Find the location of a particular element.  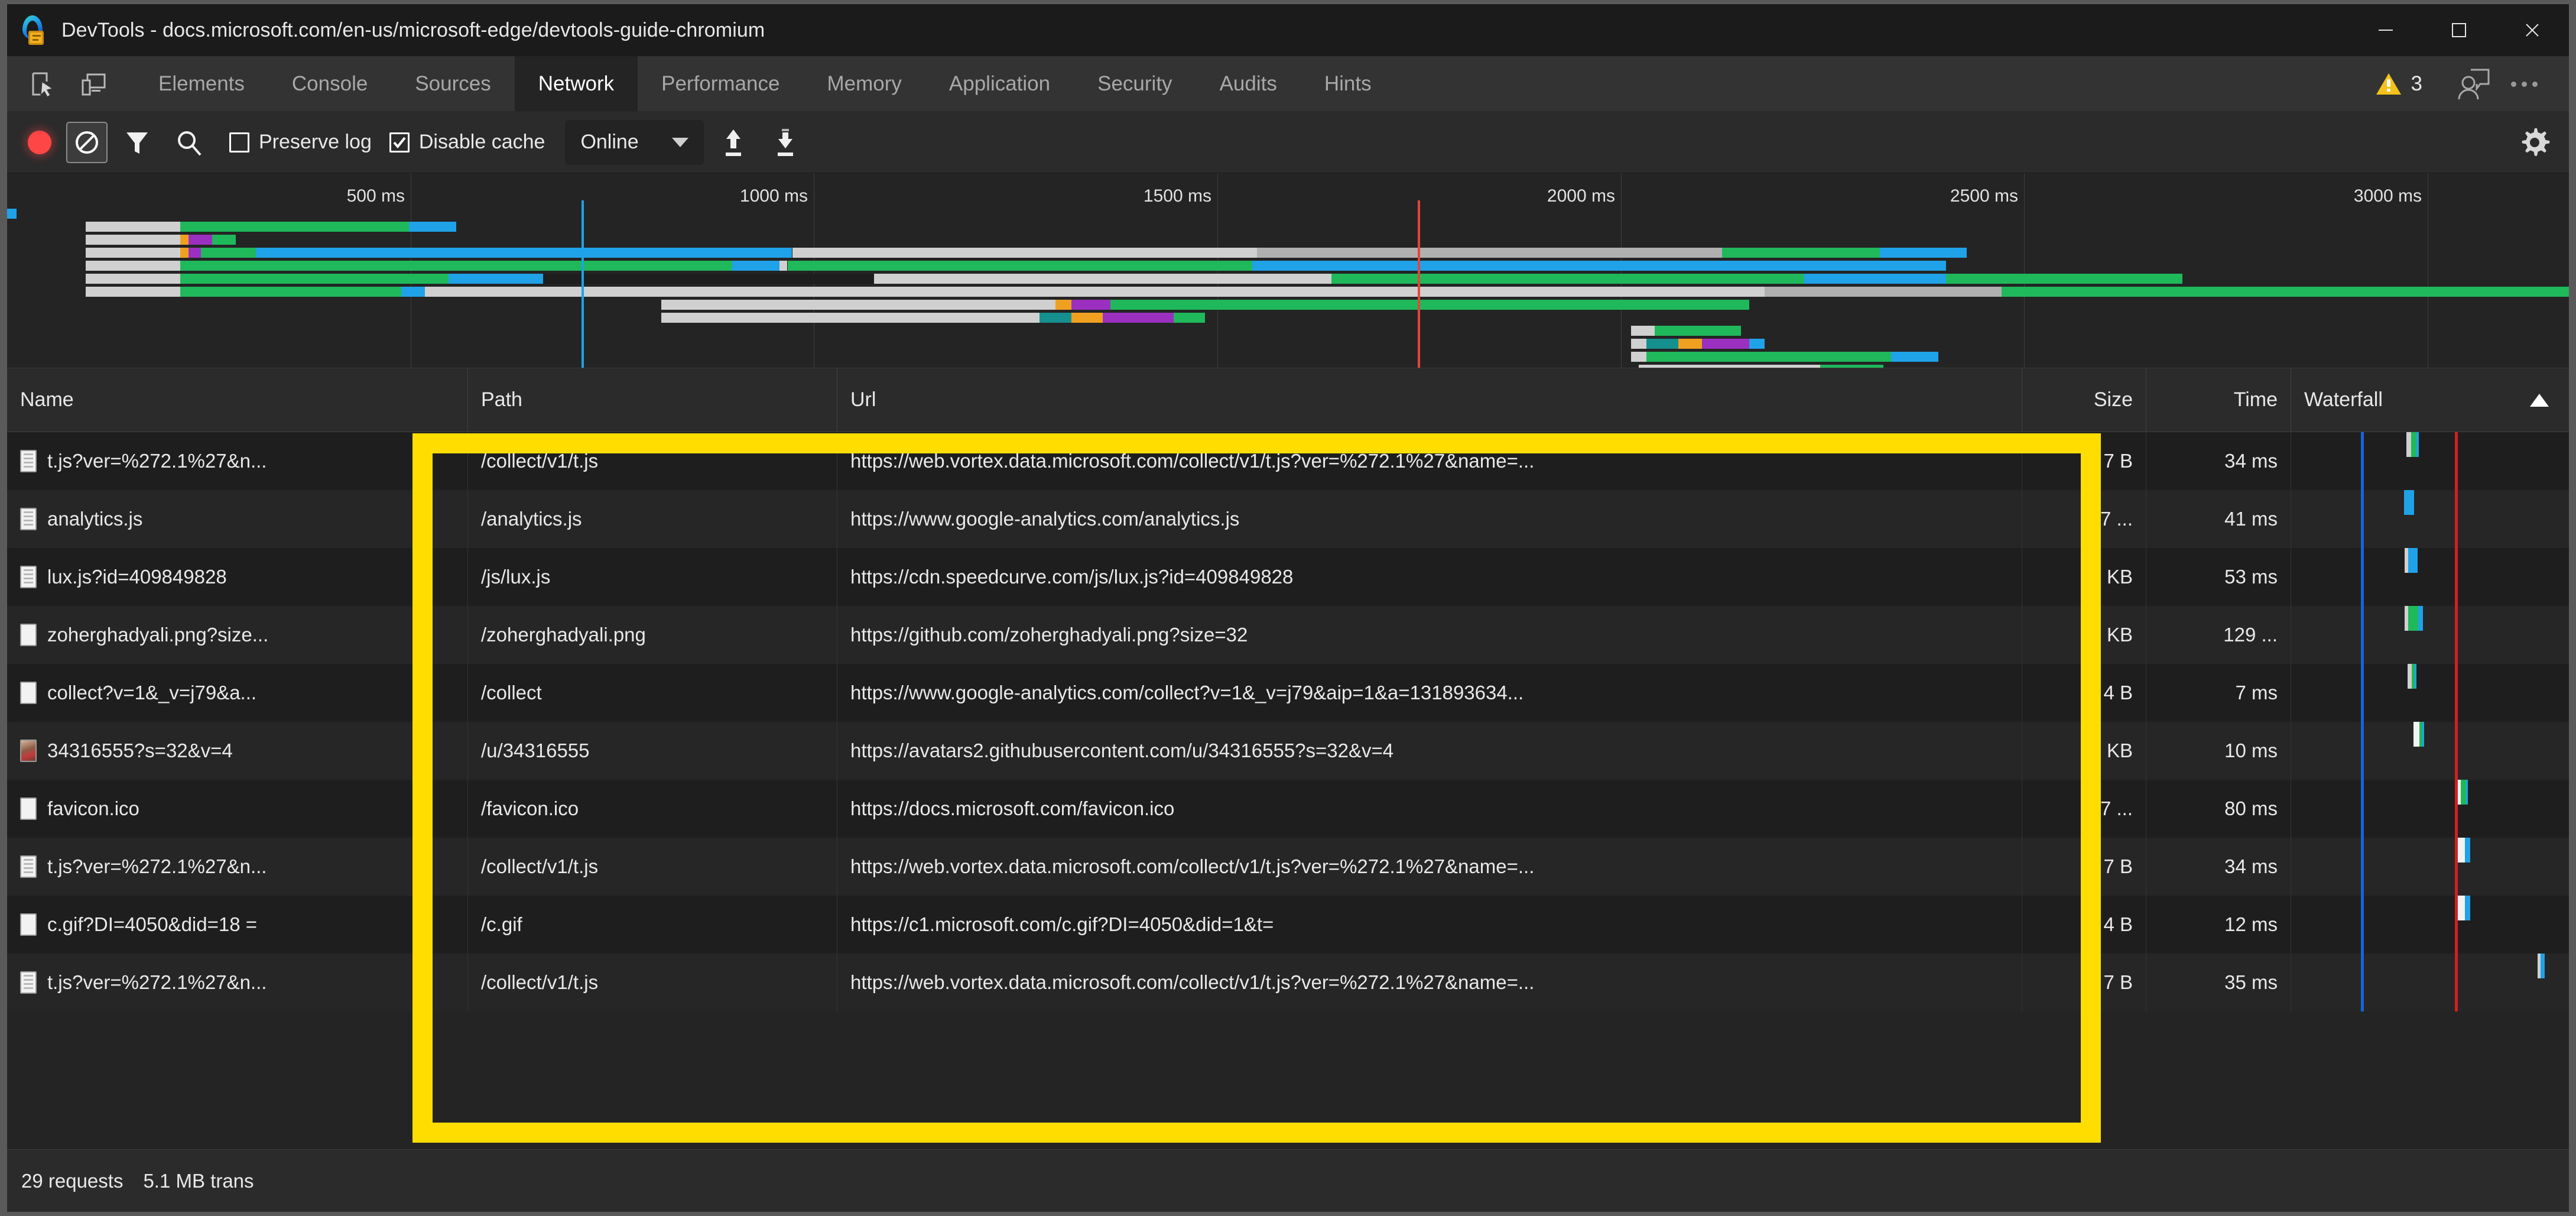

tab-memory: Memory is located at coordinates (864, 83).